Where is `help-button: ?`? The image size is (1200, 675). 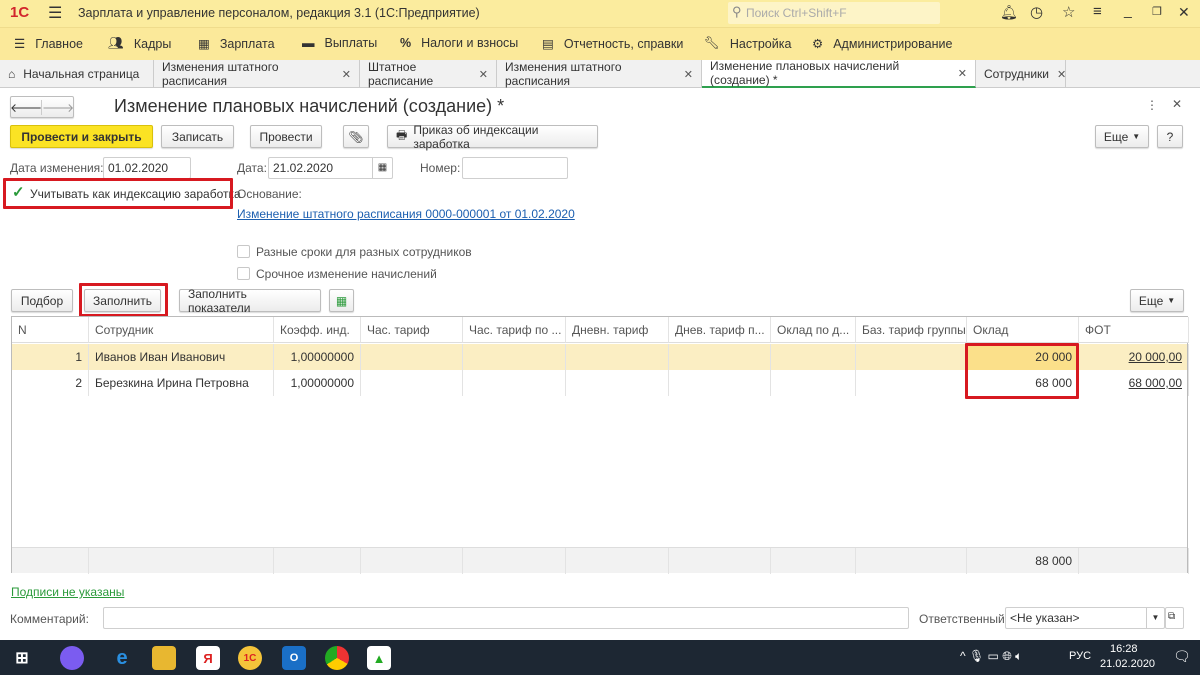
help-button: ? is located at coordinates (1170, 136).